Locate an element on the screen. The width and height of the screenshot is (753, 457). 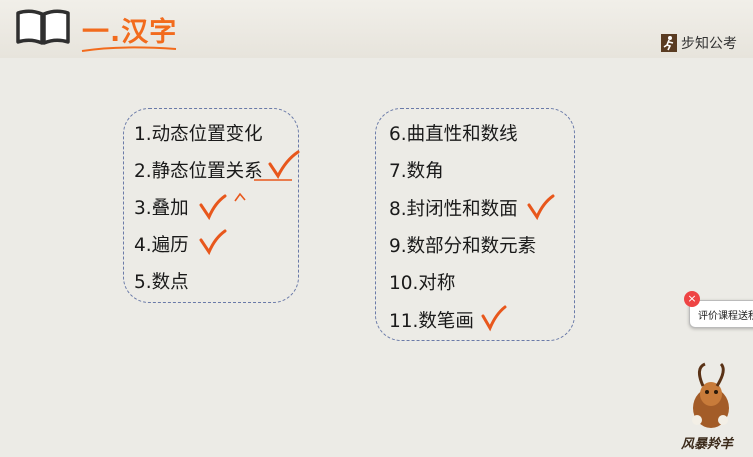
list-item: 7.数角 is located at coordinates (416, 171).